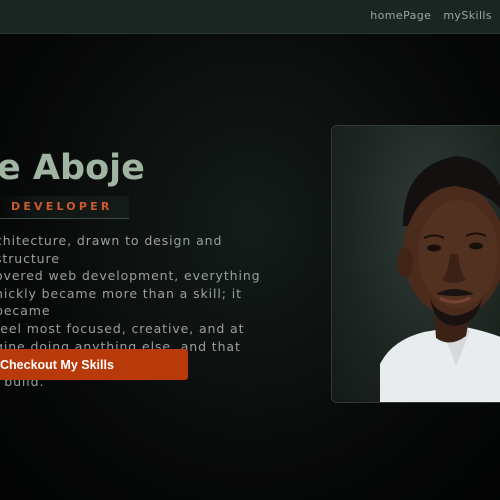 The image size is (500, 500). Describe the element at coordinates (72, 168) in the screenshot. I see `hero-name-title: e Aboje` at that location.